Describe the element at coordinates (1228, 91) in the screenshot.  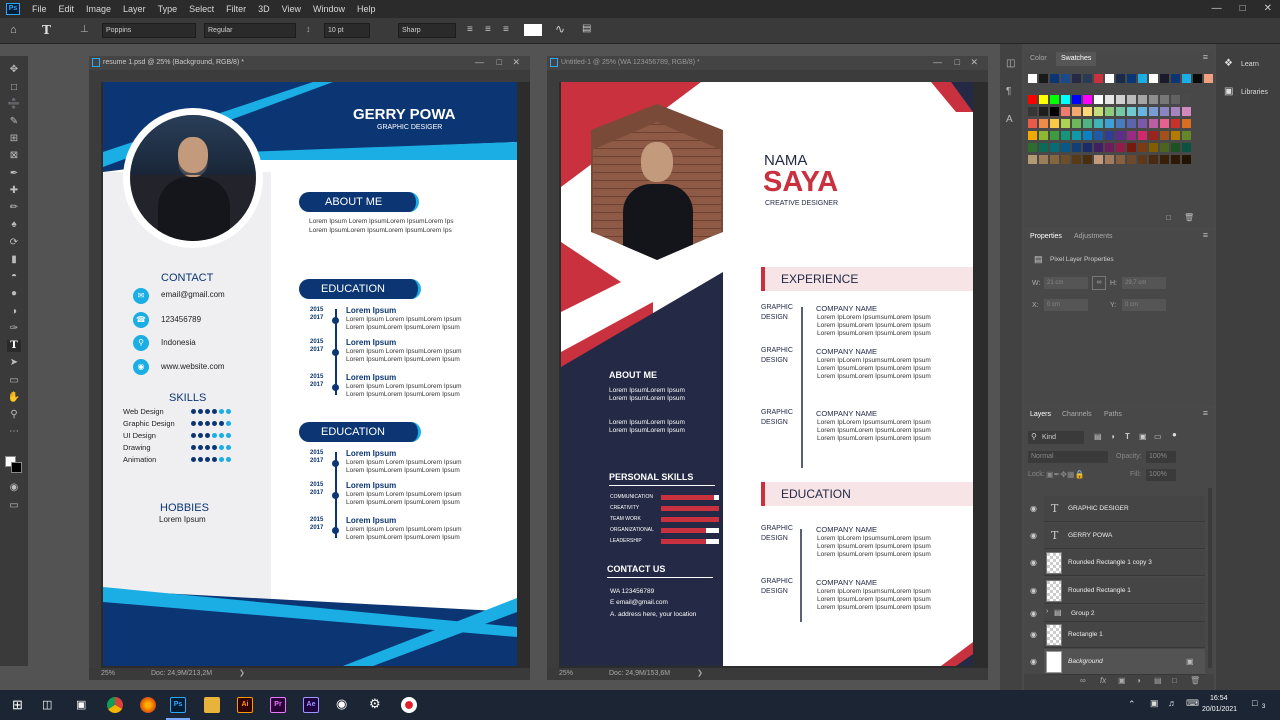
I see `libraries-icon: ▣` at that location.